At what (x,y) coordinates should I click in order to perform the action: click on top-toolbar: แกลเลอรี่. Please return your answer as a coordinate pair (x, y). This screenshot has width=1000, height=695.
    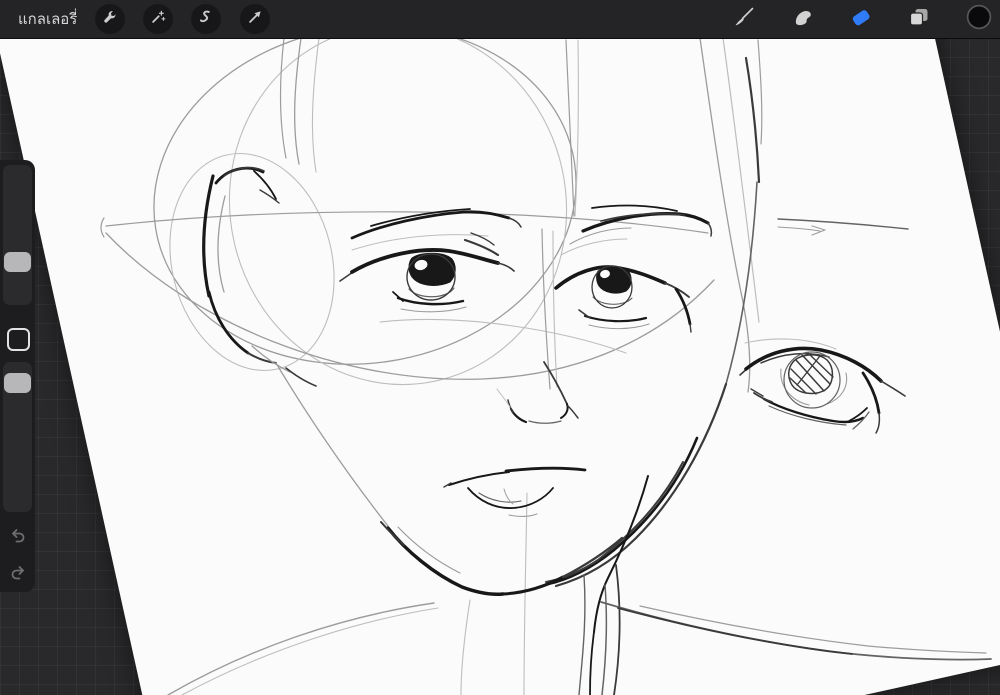
    Looking at the image, I should click on (500, 19).